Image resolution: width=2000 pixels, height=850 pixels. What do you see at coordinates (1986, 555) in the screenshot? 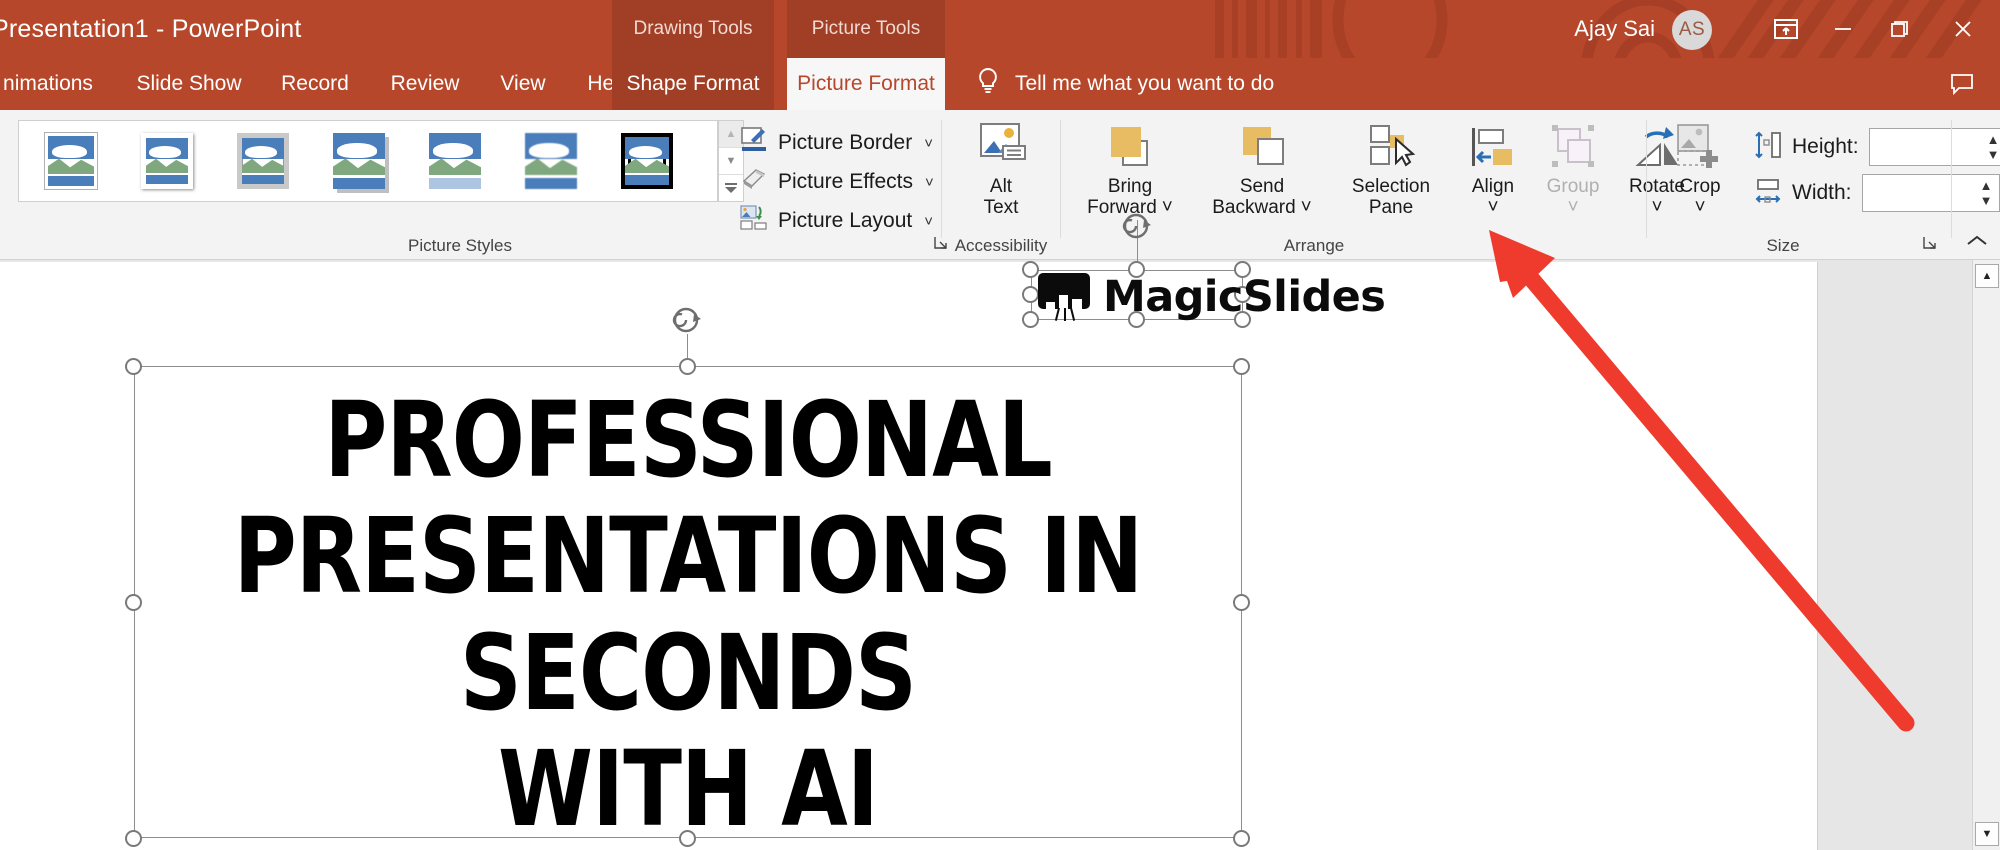
I see `vertical-scrollbar: ▲ ▼` at bounding box center [1986, 555].